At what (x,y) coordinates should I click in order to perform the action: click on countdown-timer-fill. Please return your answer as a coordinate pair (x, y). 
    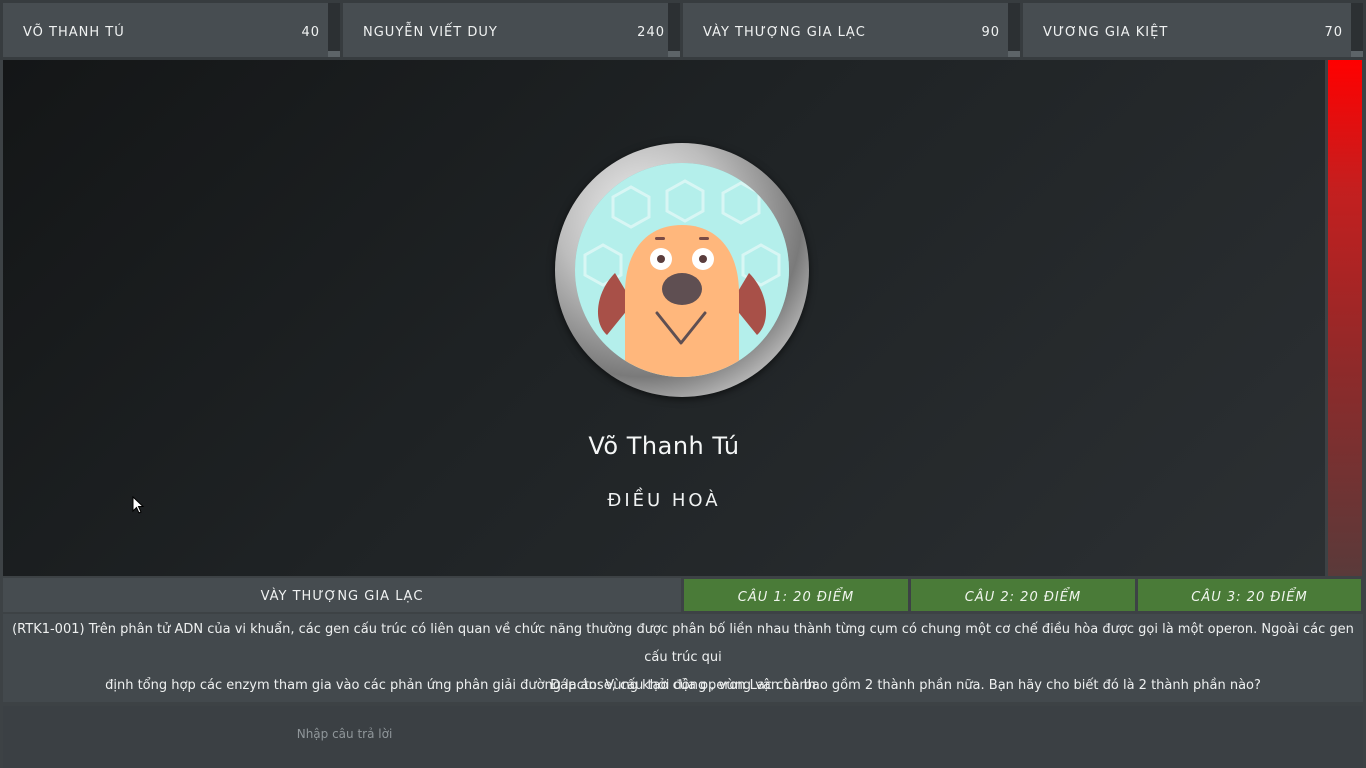
    Looking at the image, I should click on (1345, 318).